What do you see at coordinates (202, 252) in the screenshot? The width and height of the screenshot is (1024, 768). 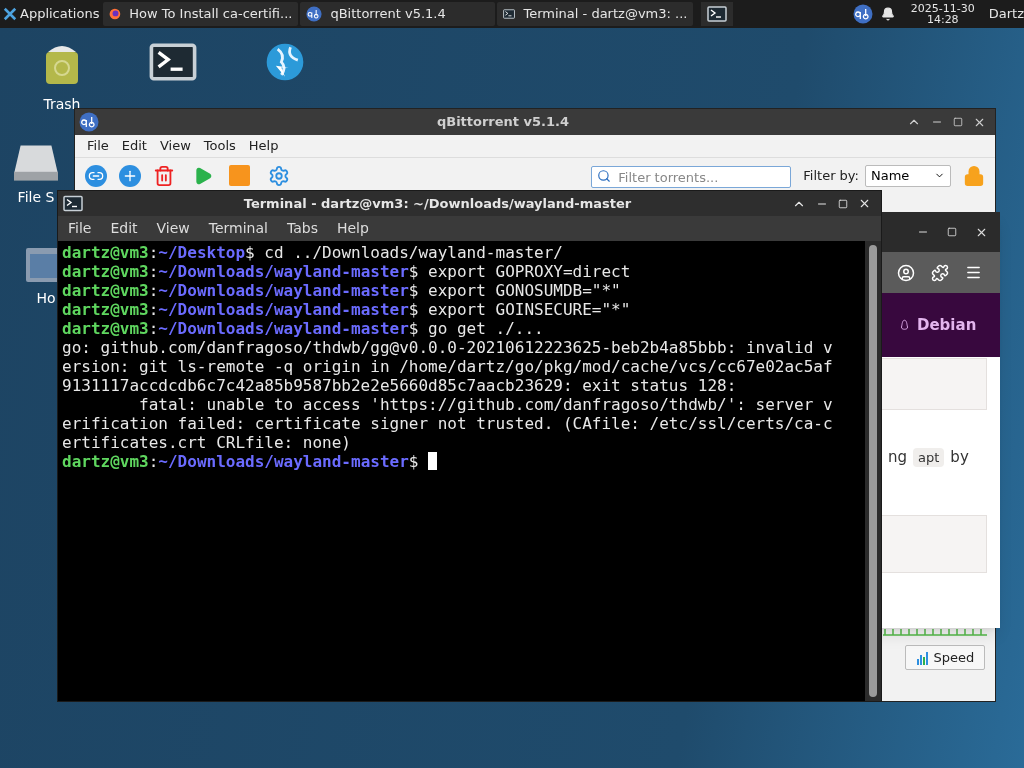 I see `prompt-path: ~/Desktop` at bounding box center [202, 252].